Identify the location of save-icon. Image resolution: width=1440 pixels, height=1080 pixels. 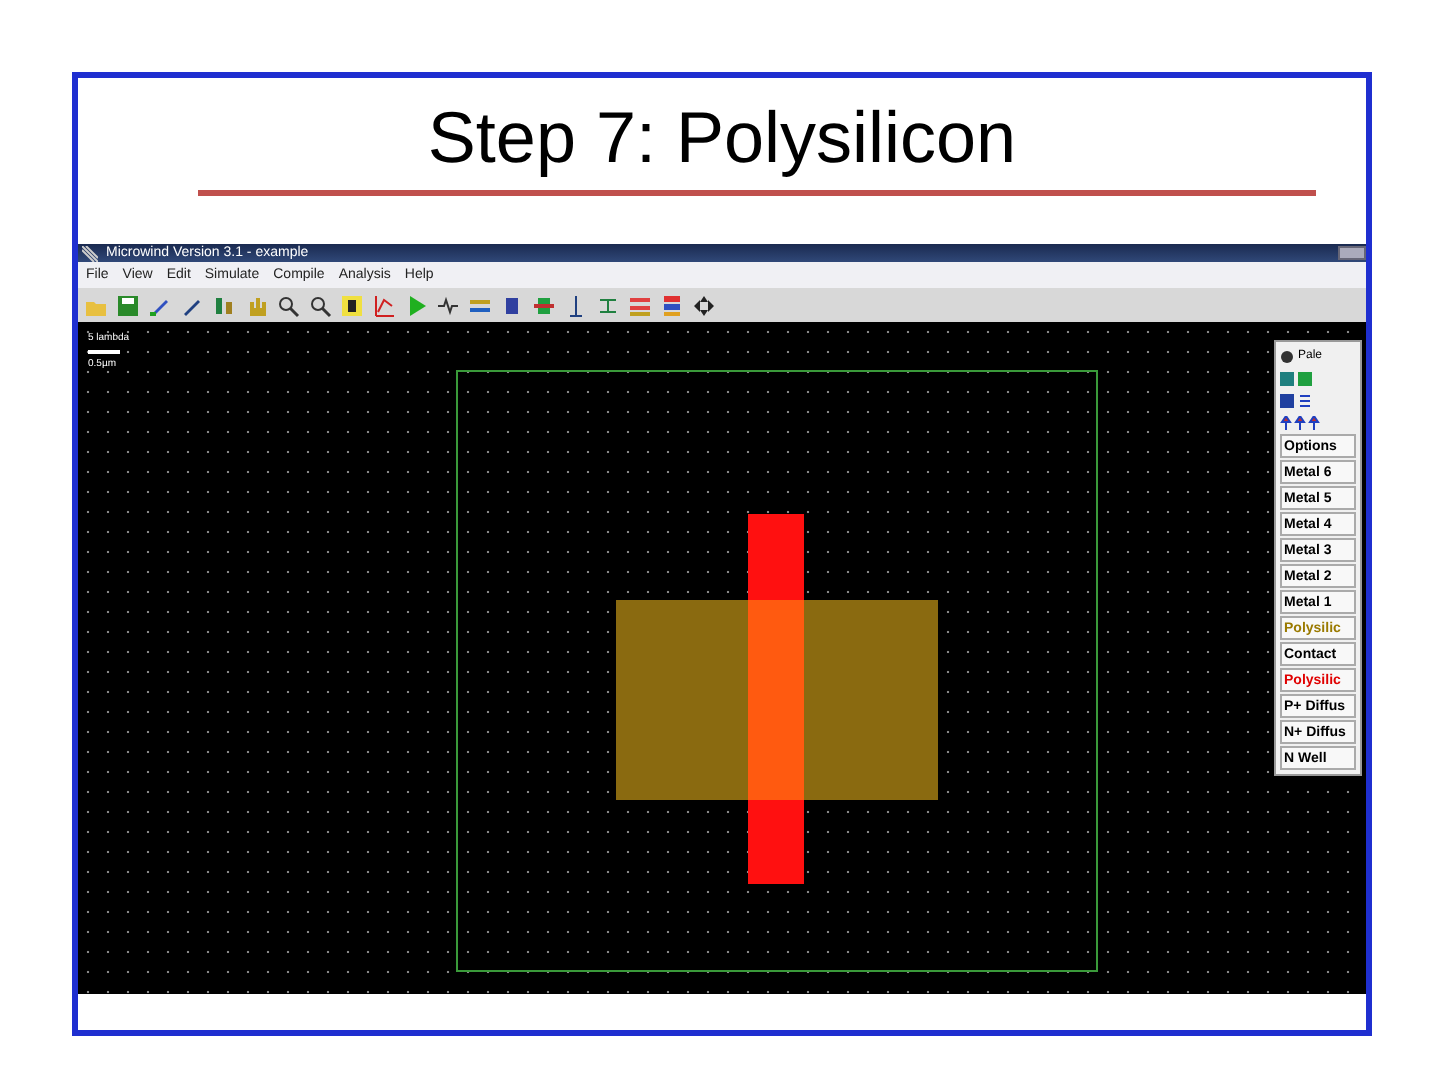
(128, 305).